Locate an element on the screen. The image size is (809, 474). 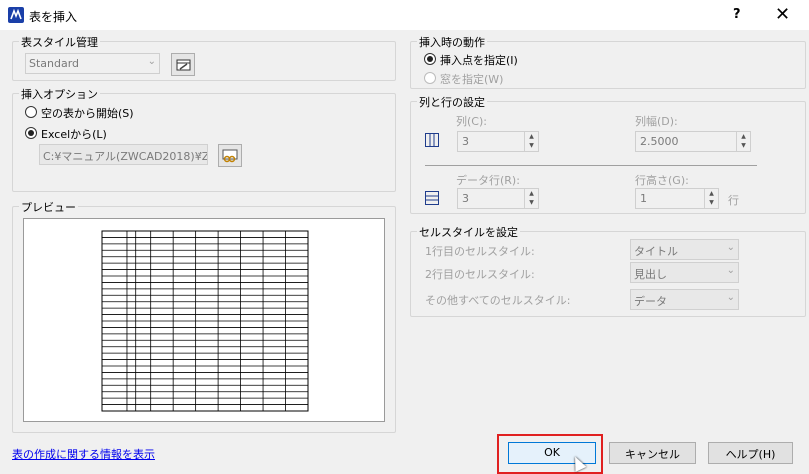
first-row-style-value: タイトル is located at coordinates (656, 251).